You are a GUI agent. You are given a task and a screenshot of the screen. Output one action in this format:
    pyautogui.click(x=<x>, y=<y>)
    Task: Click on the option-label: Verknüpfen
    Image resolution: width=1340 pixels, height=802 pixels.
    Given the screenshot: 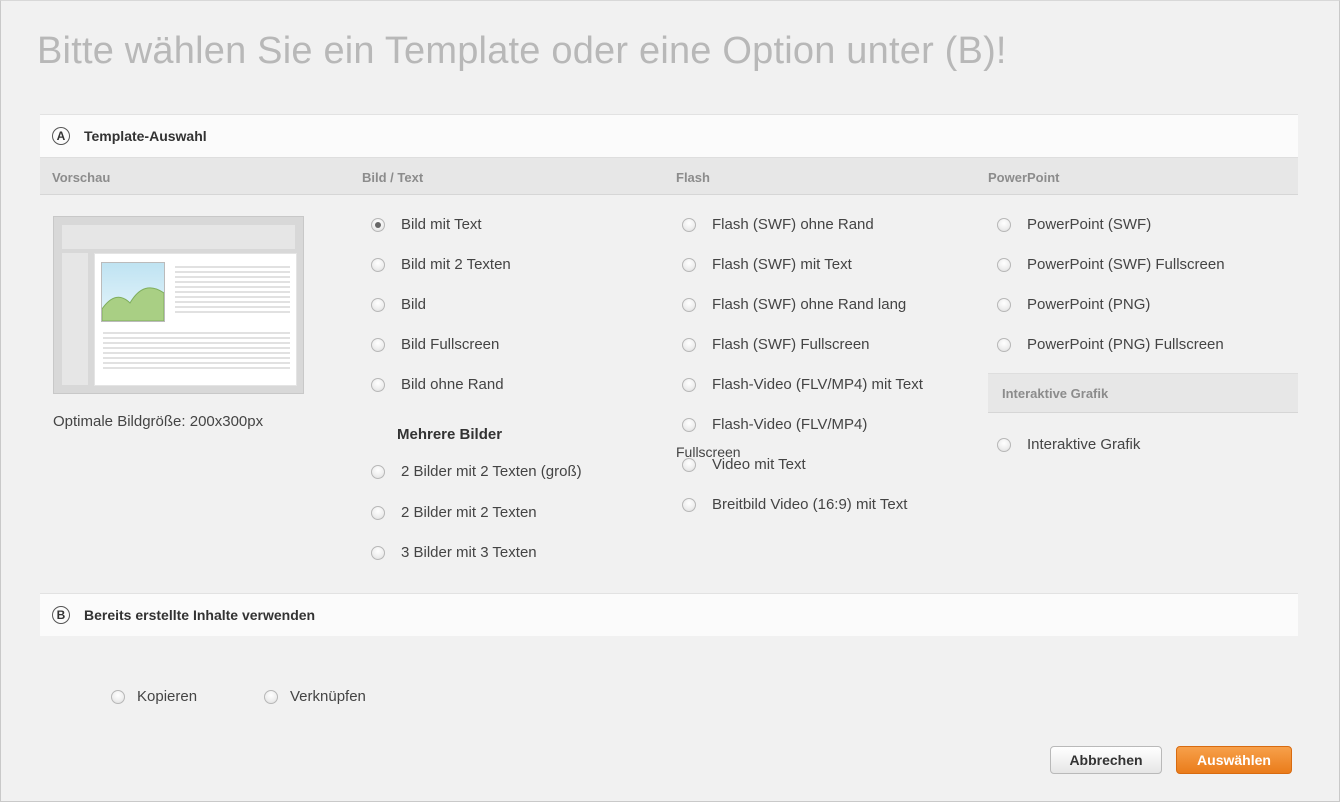 What is the action you would take?
    pyautogui.click(x=328, y=696)
    